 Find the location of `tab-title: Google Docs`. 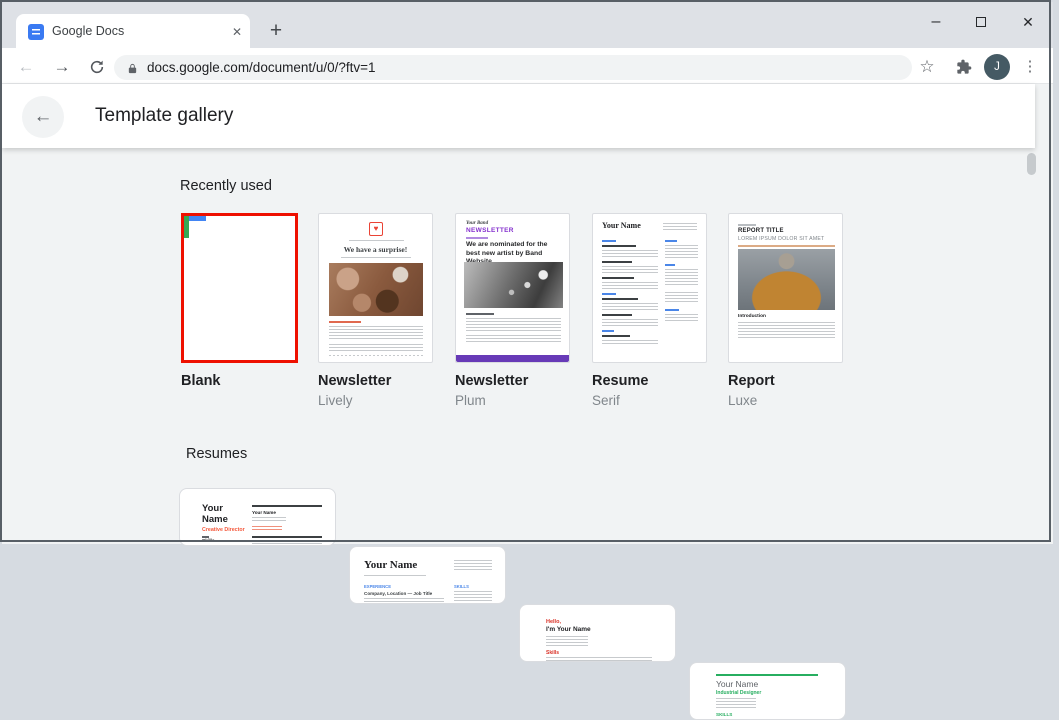

tab-title: Google Docs is located at coordinates (88, 31).